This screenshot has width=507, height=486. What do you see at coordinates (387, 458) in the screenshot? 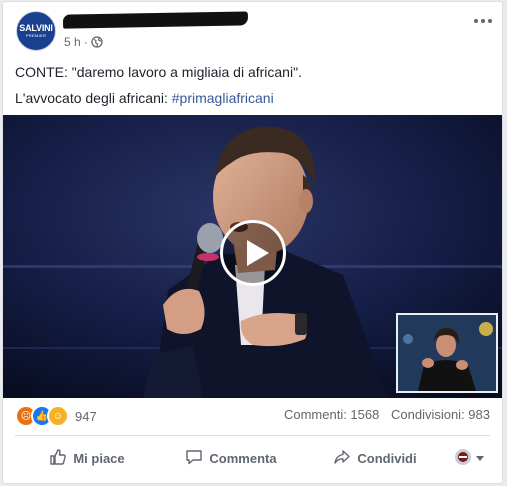
I see `share-button-label: Condividi` at bounding box center [387, 458].